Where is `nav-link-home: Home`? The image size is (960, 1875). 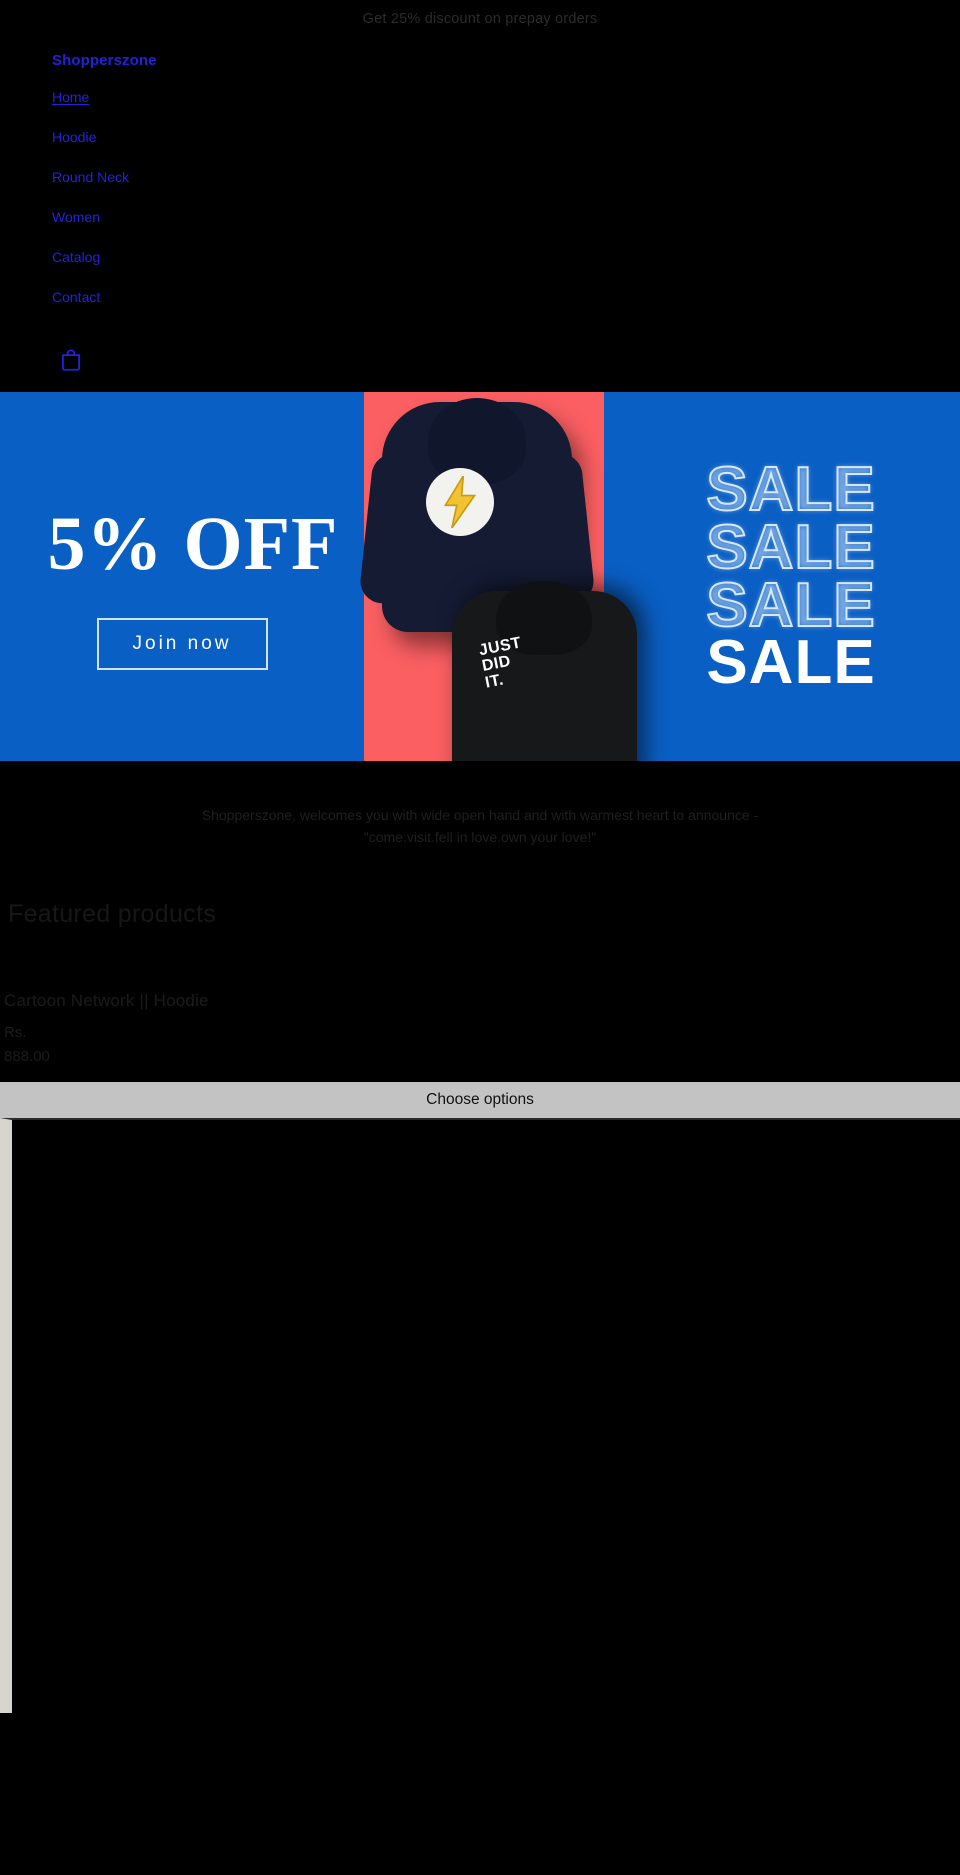 nav-link-home: Home is located at coordinates (480, 97).